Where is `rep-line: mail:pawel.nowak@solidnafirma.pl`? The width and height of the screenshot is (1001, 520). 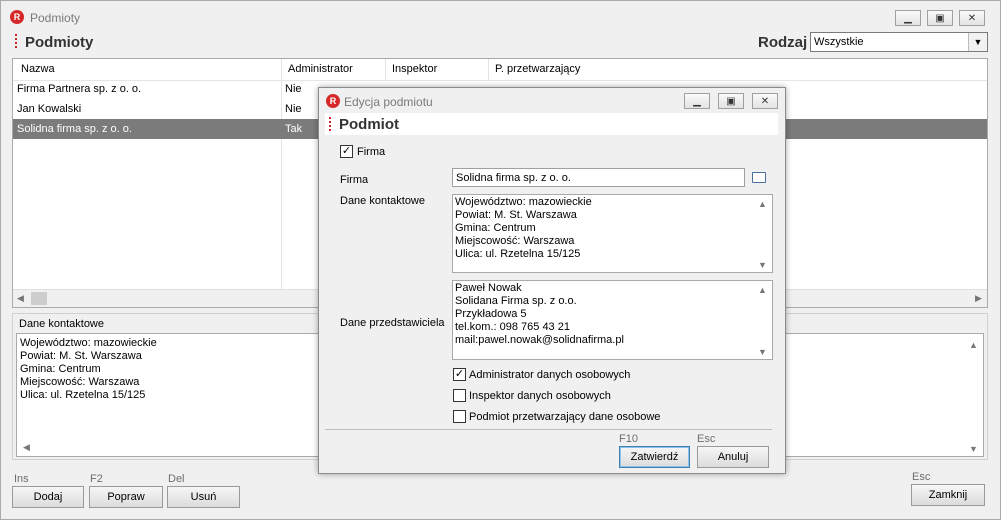
rep-line: mail:pawel.nowak@solidnafirma.pl is located at coordinates (539, 340).